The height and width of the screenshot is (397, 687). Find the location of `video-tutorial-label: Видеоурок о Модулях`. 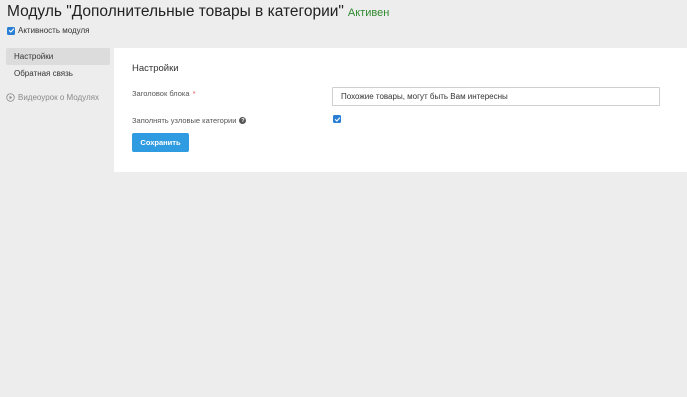

video-tutorial-label: Видеоурок о Модулях is located at coordinates (59, 97).